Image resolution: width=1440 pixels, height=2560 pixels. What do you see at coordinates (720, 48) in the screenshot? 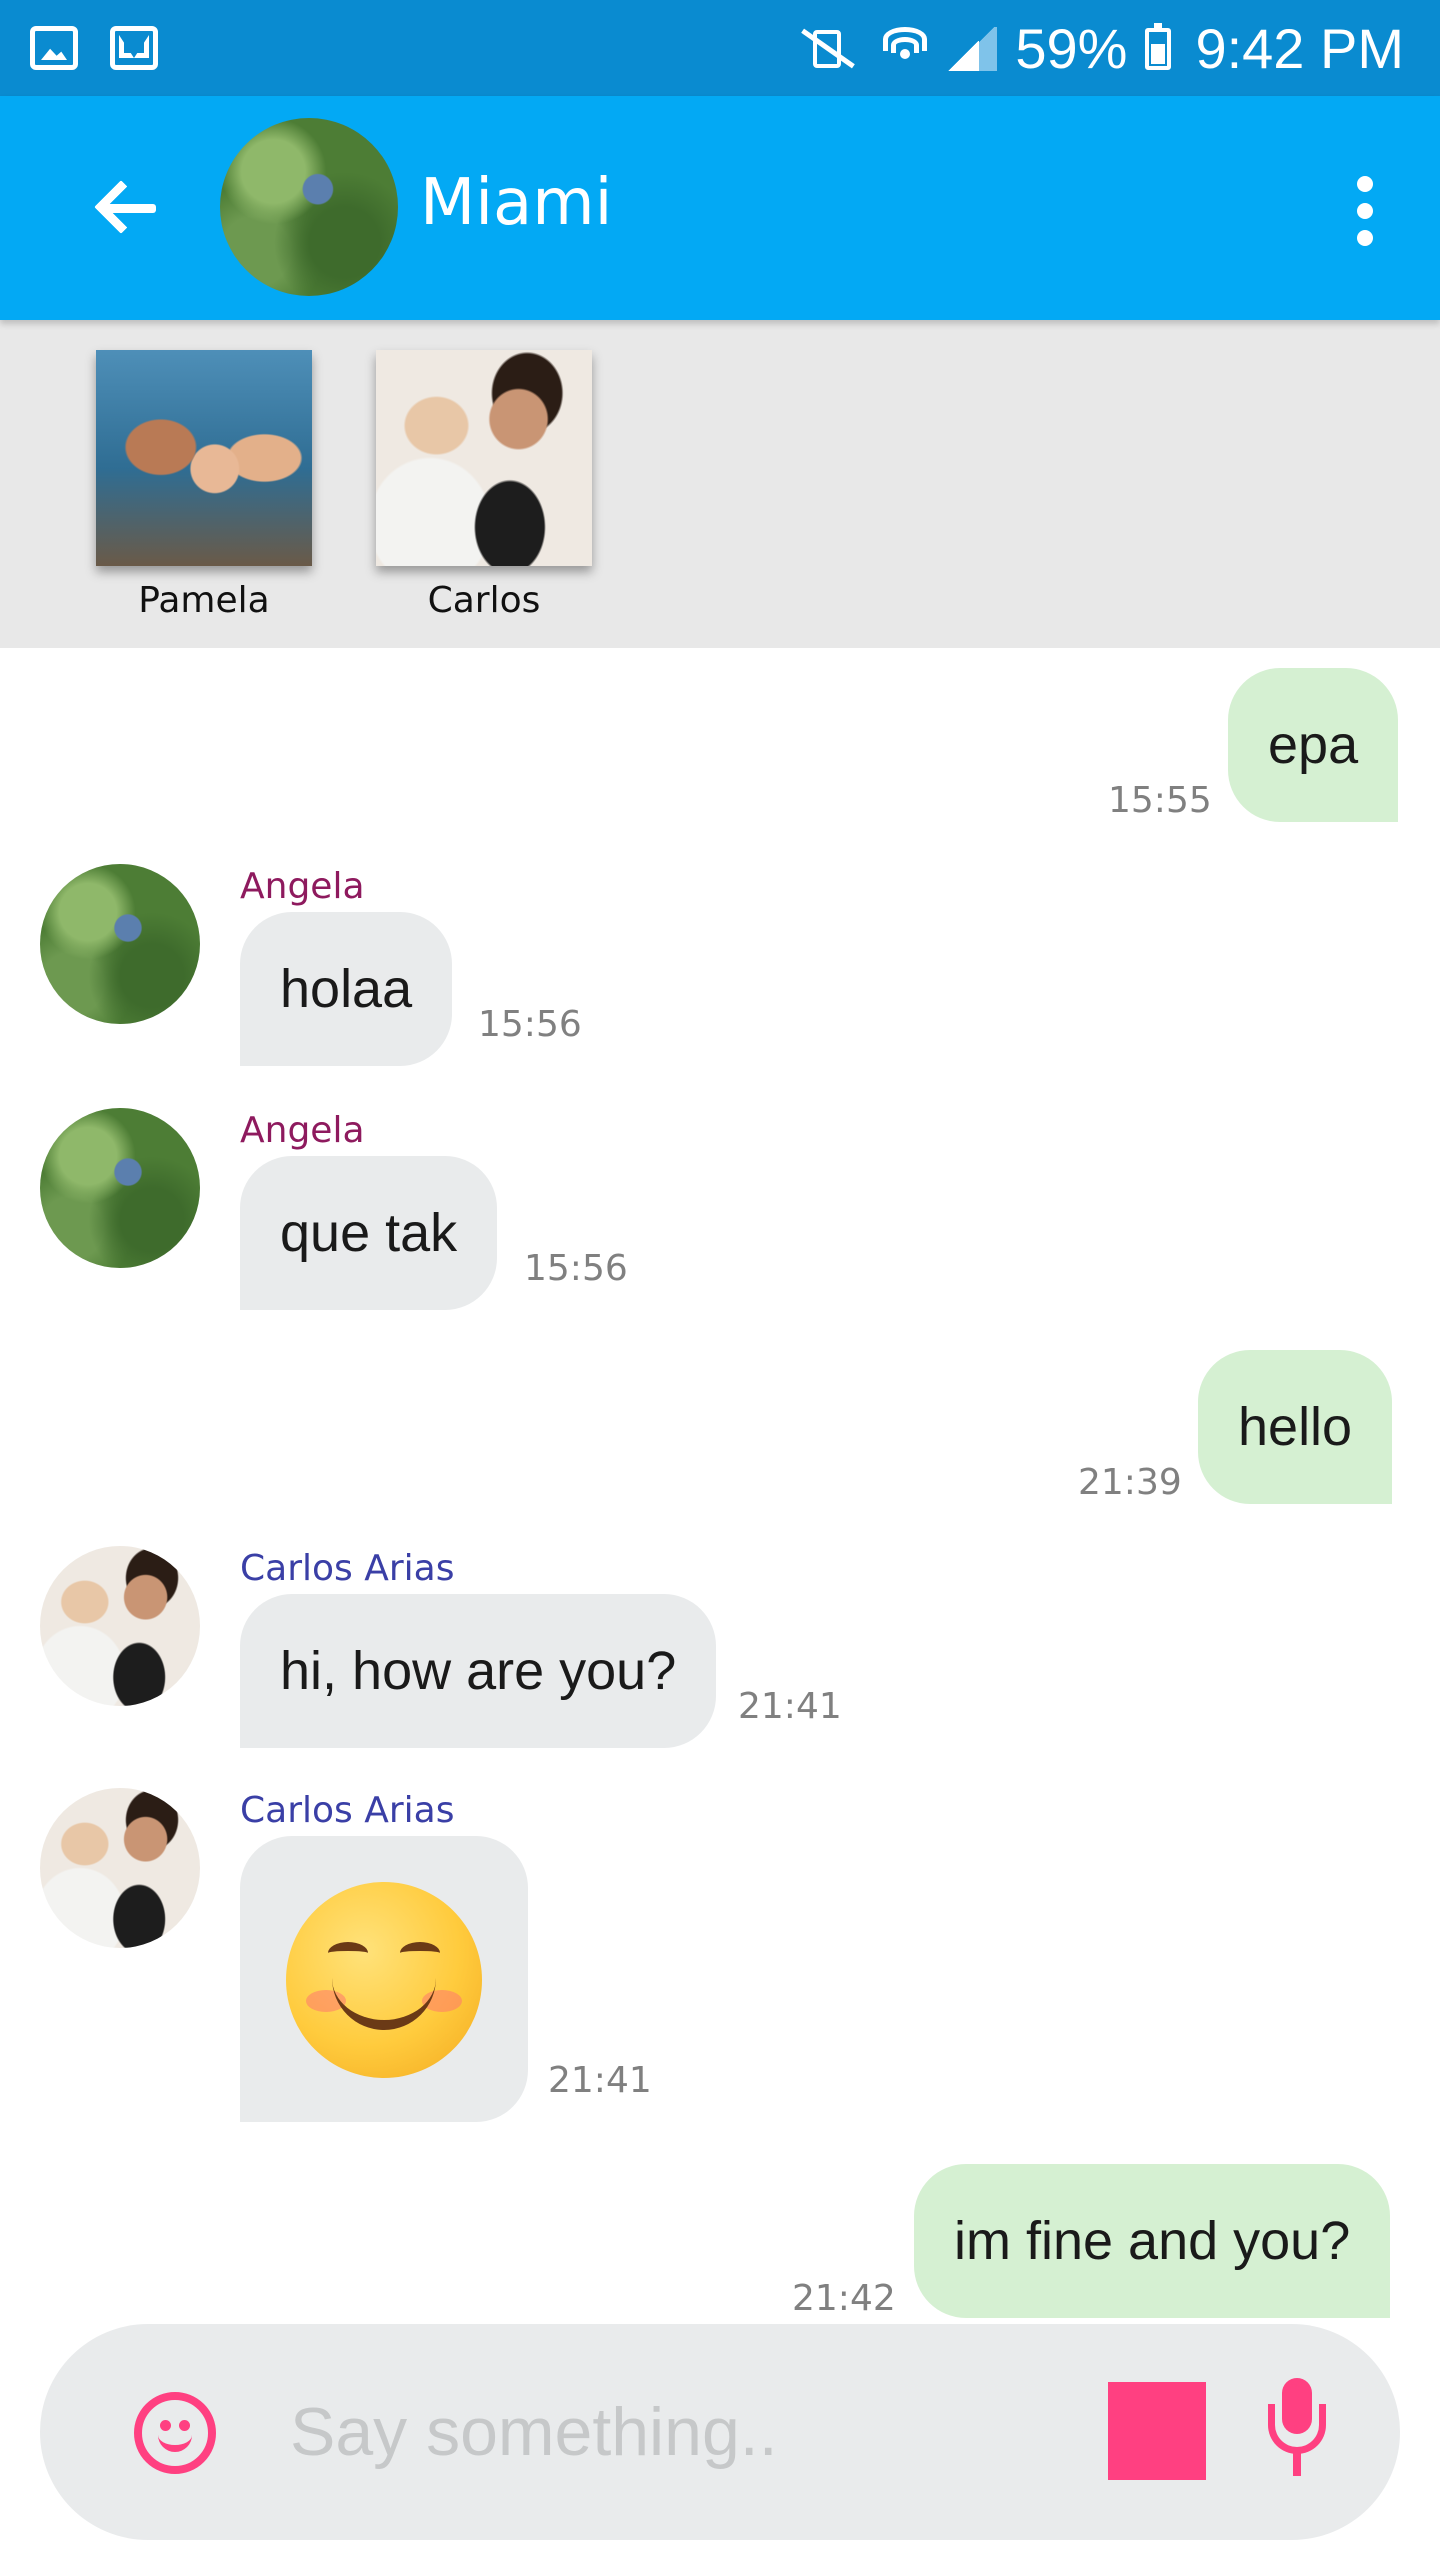
I see `status-bar: 59% 9:42 PM` at bounding box center [720, 48].